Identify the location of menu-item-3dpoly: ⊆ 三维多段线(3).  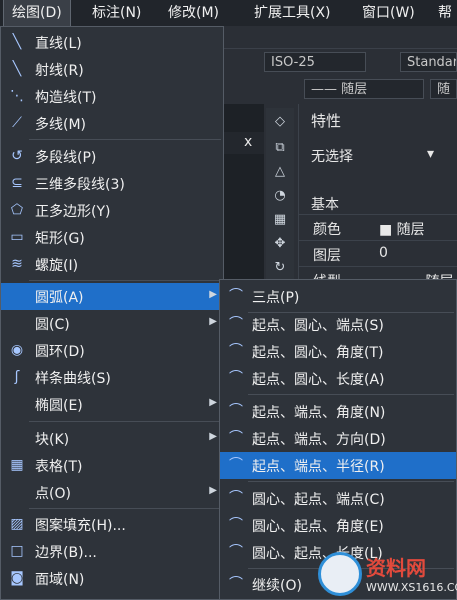
(112, 183).